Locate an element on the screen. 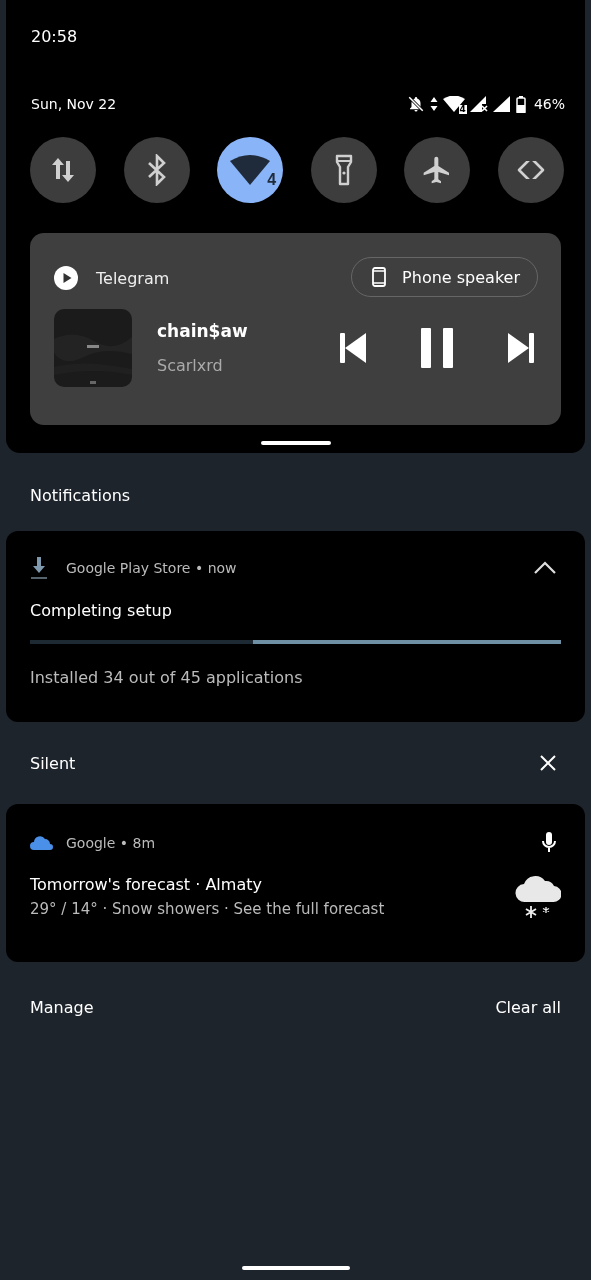  clear-all-button: Clear all is located at coordinates (528, 1007).